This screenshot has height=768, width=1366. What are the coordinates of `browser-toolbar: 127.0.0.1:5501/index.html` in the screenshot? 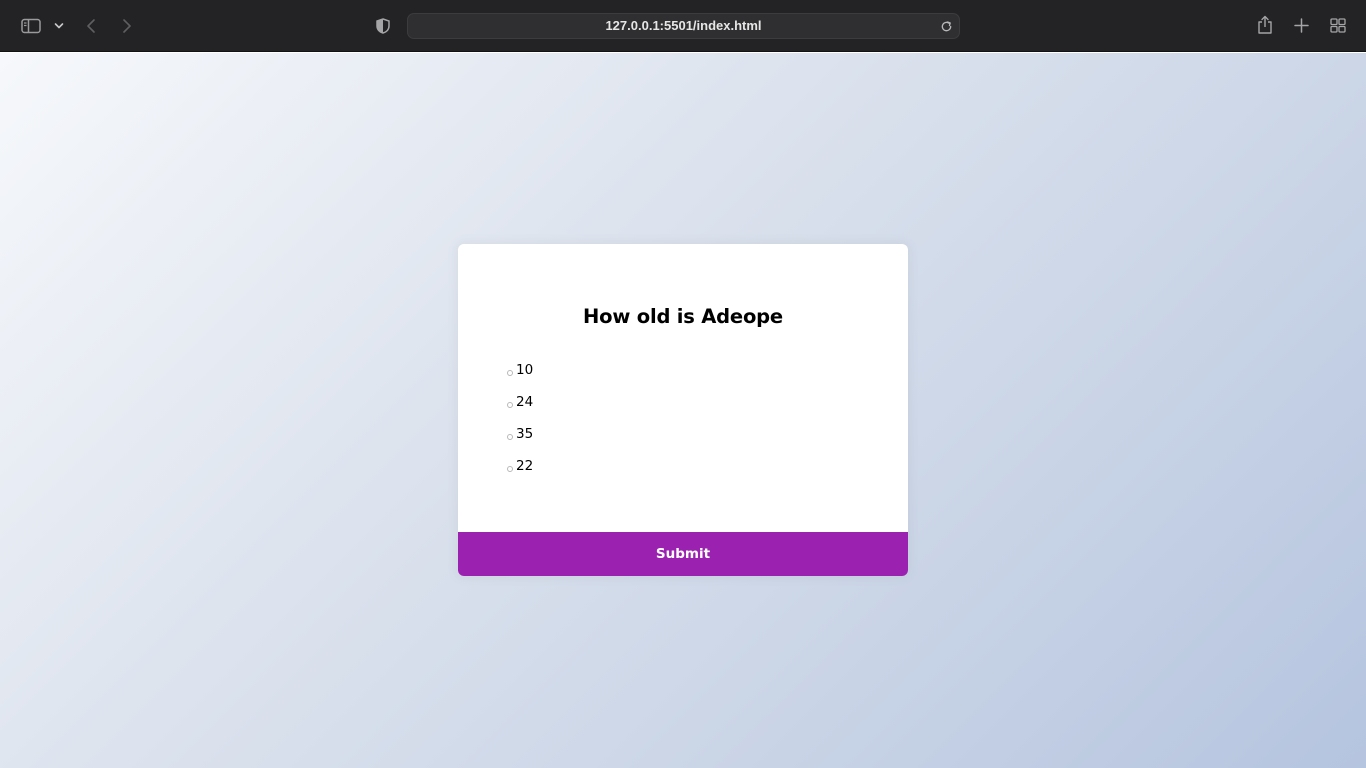 It's located at (683, 26).